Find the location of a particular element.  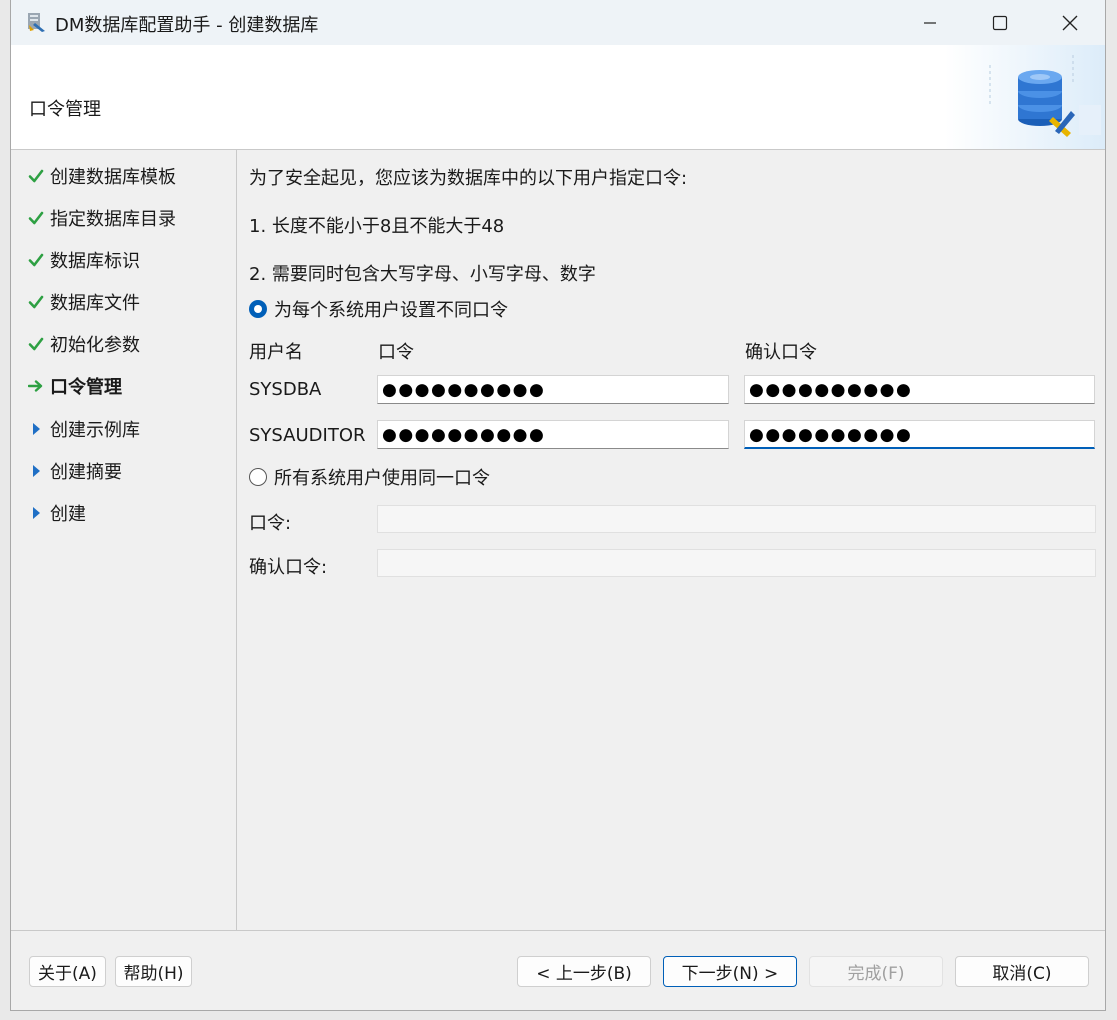

previous-button: < 上一步(B) is located at coordinates (584, 971).